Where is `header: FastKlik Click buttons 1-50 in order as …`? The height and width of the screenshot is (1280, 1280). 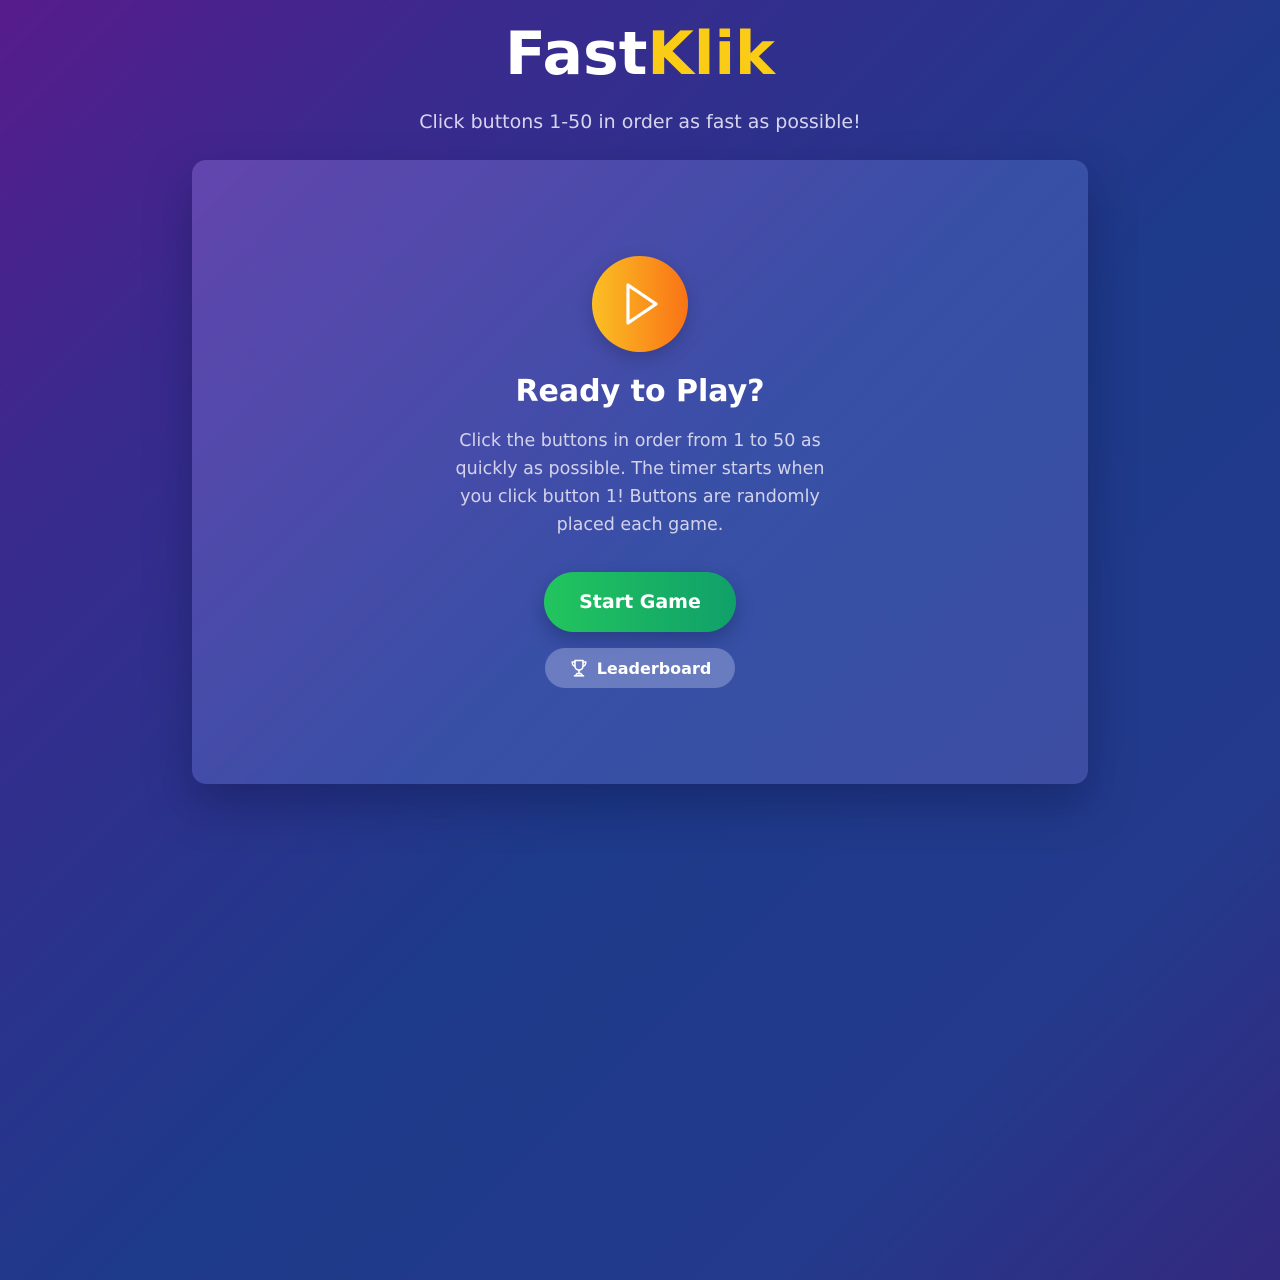 header: FastKlik Click buttons 1-50 in order as … is located at coordinates (640, 68).